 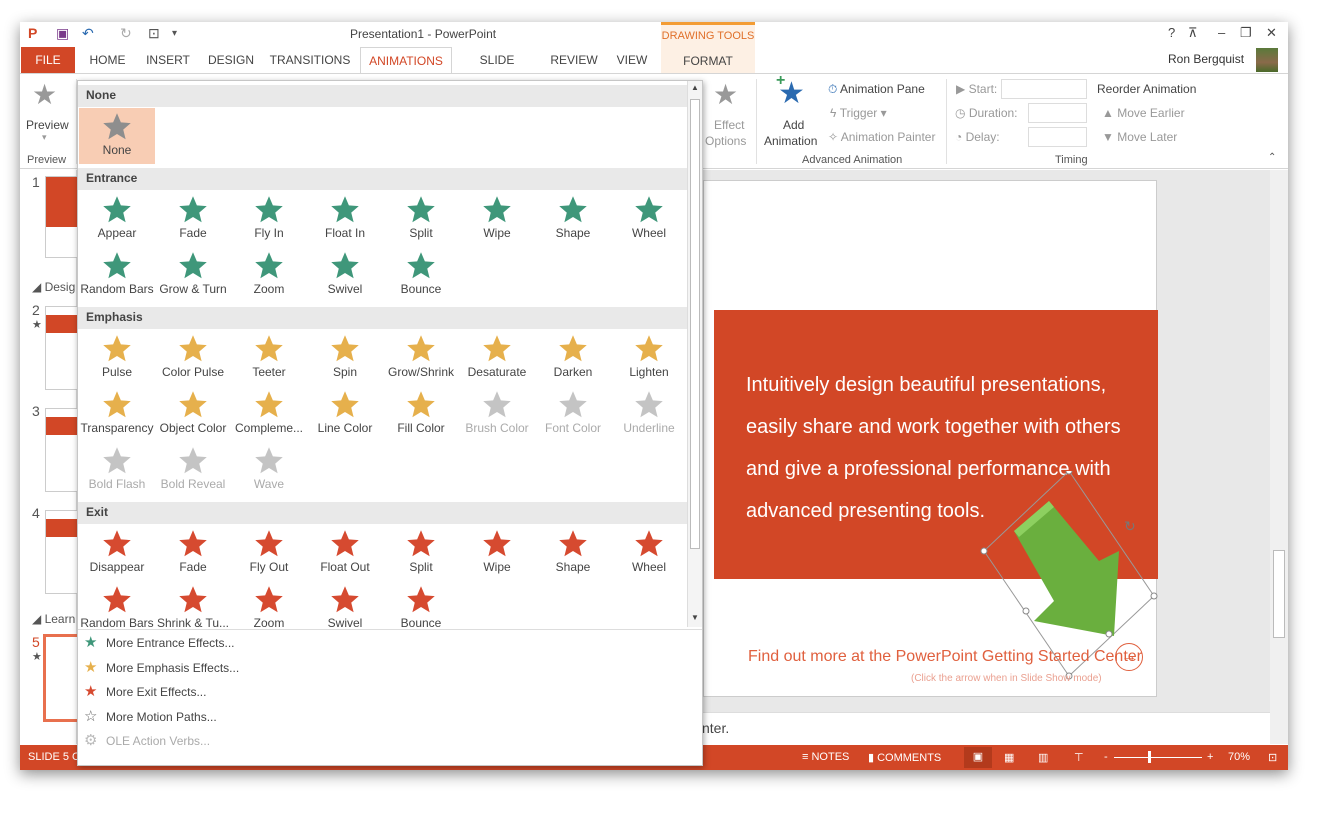 I want to click on delay-spinner, so click(x=1057, y=137).